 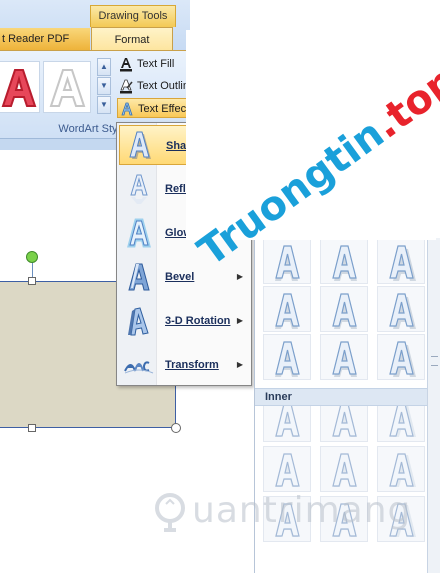 I want to click on text-fill-label: Text Fill, so click(x=156, y=64).